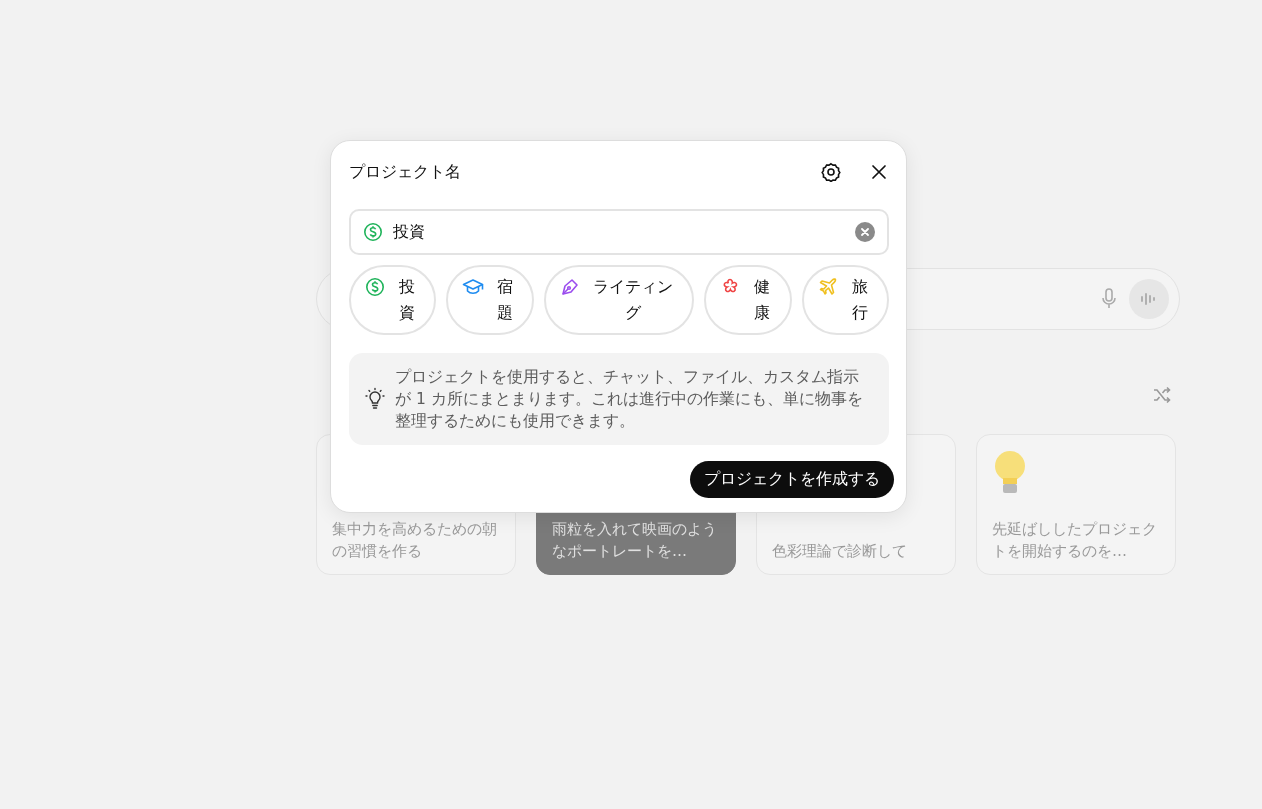 This screenshot has height=809, width=1262. I want to click on dialog-title: プロジェクト名, so click(405, 172).